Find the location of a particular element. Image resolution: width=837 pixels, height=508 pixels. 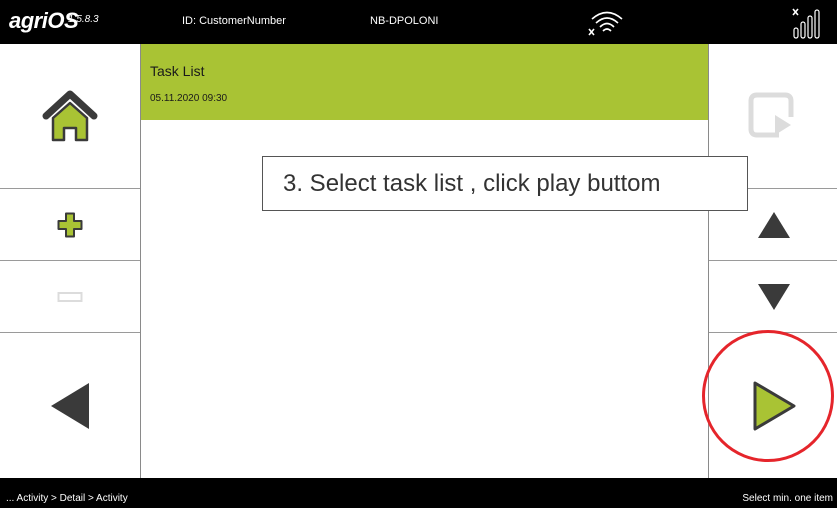

breadcrumb: ... Activity > Detail > Activity is located at coordinates (67, 498).